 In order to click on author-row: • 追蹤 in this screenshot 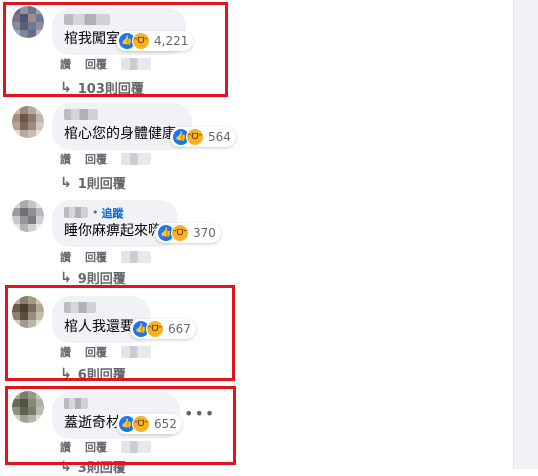, I will do `click(115, 213)`.